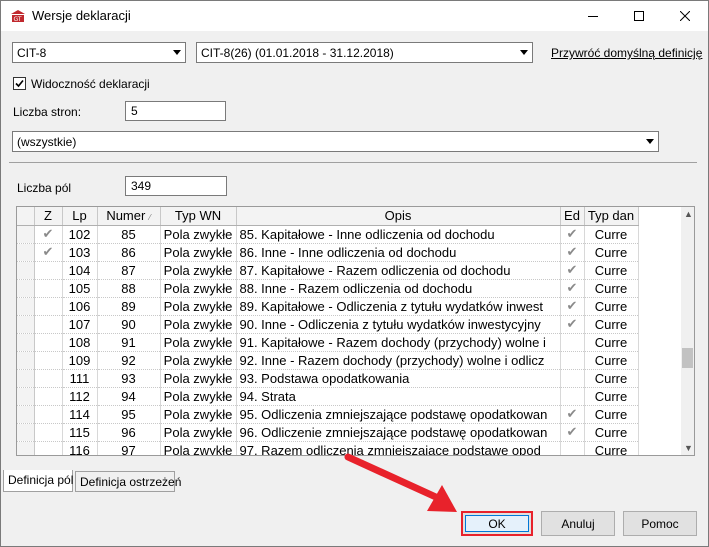  What do you see at coordinates (80, 216) in the screenshot?
I see `column-header-lp: Lp` at bounding box center [80, 216].